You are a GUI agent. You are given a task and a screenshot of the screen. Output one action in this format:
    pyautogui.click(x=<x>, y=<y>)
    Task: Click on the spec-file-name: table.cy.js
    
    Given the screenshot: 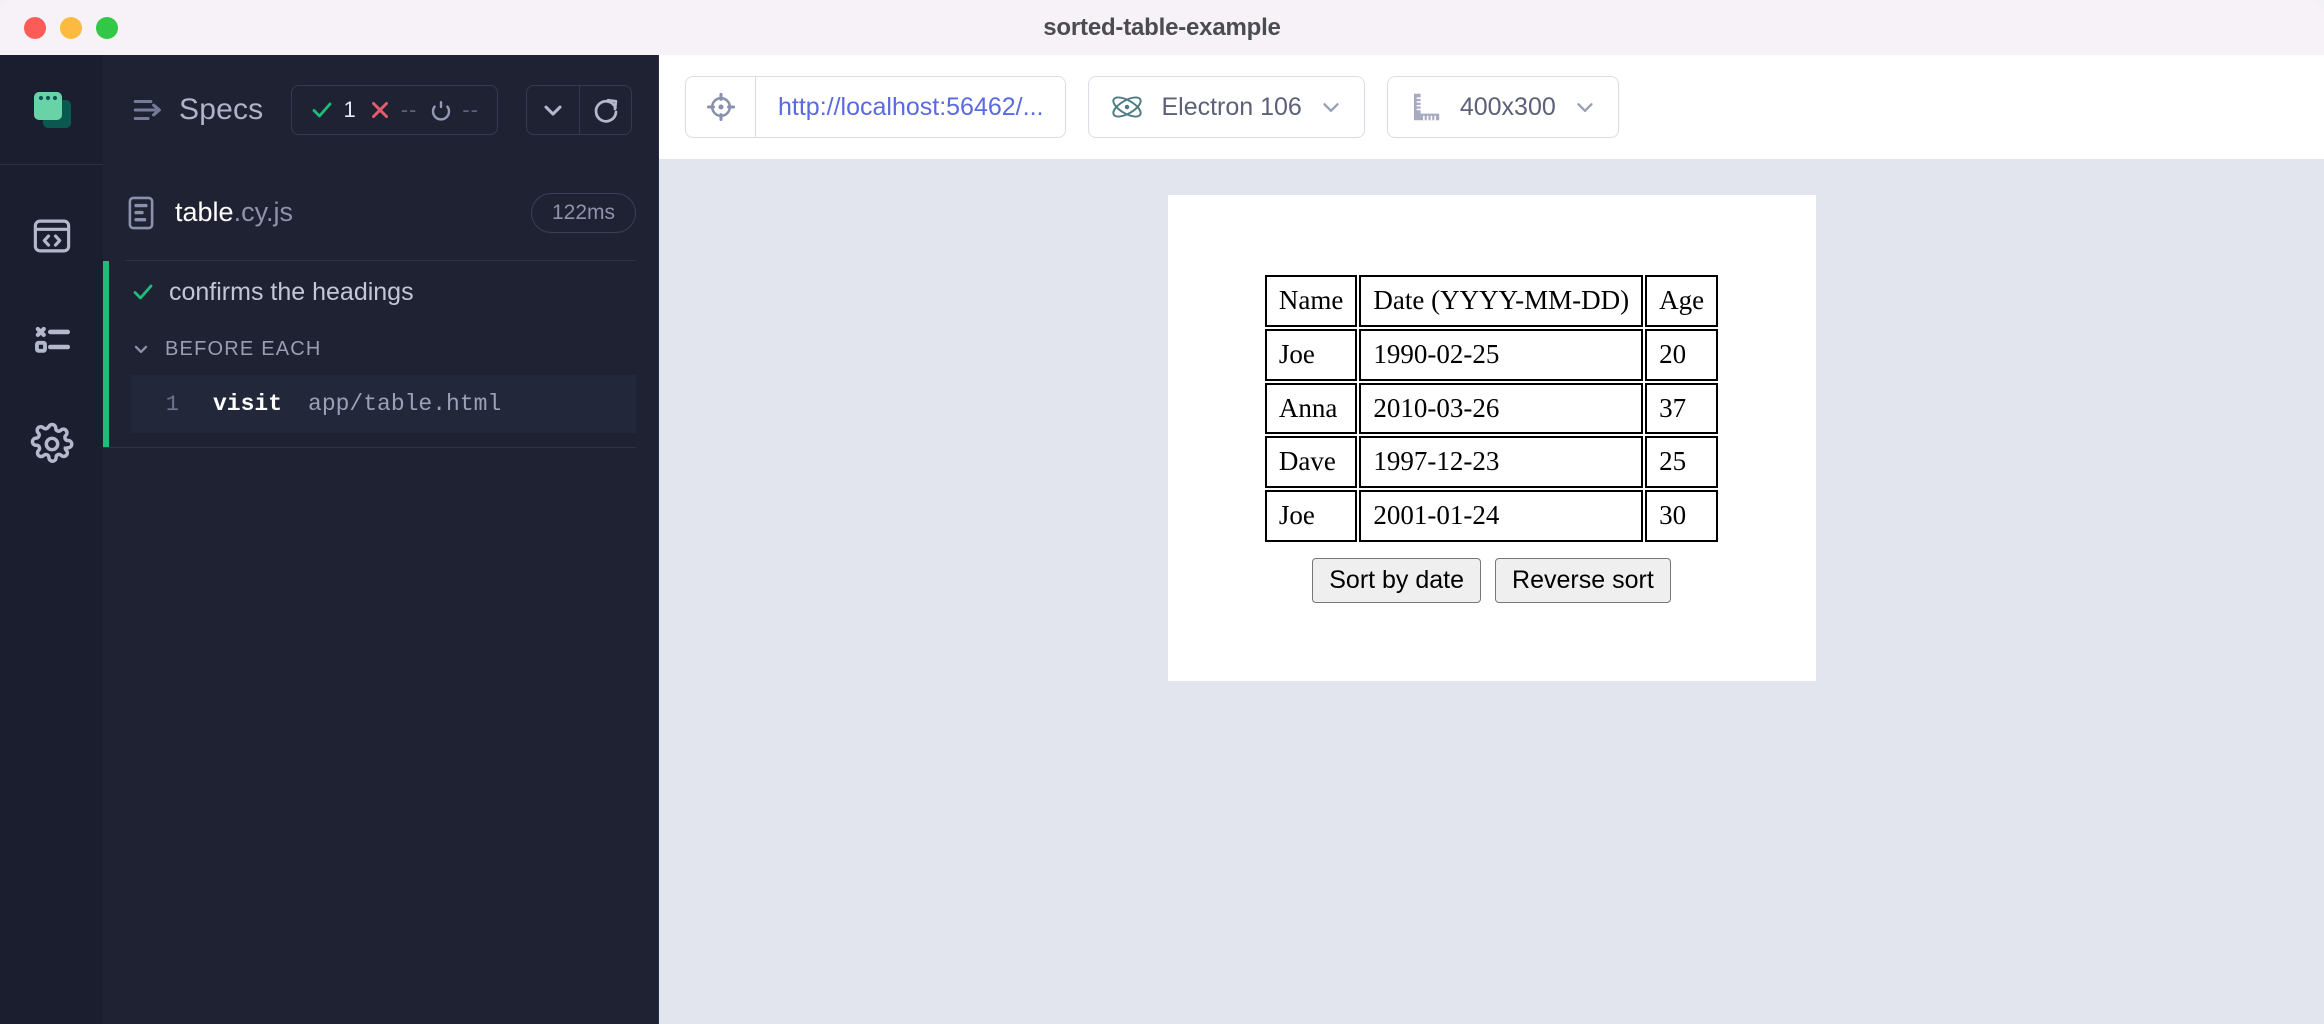 What is the action you would take?
    pyautogui.click(x=234, y=212)
    